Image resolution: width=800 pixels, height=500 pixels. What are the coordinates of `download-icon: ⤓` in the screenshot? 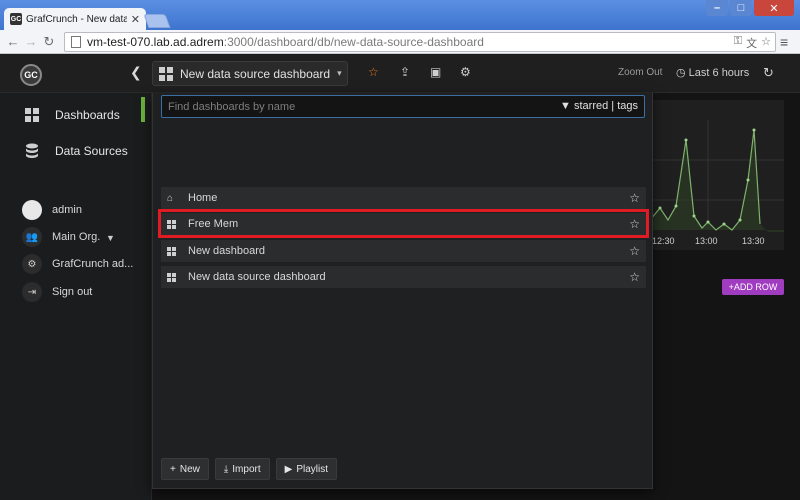 It's located at (226, 469).